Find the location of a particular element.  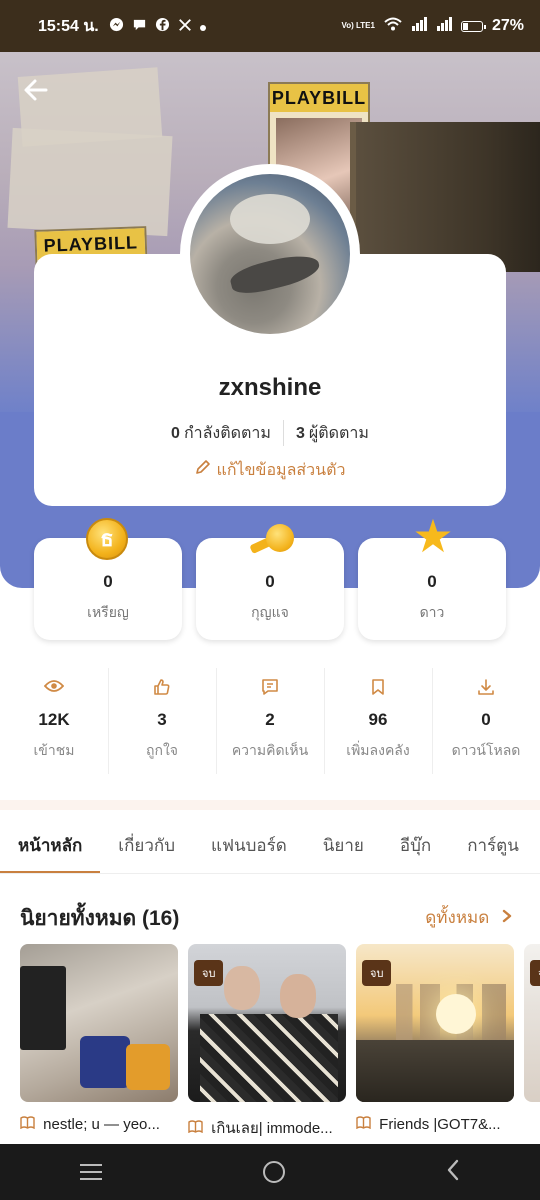

followers-link: 3 ผู้ติดตาม is located at coordinates (332, 433).